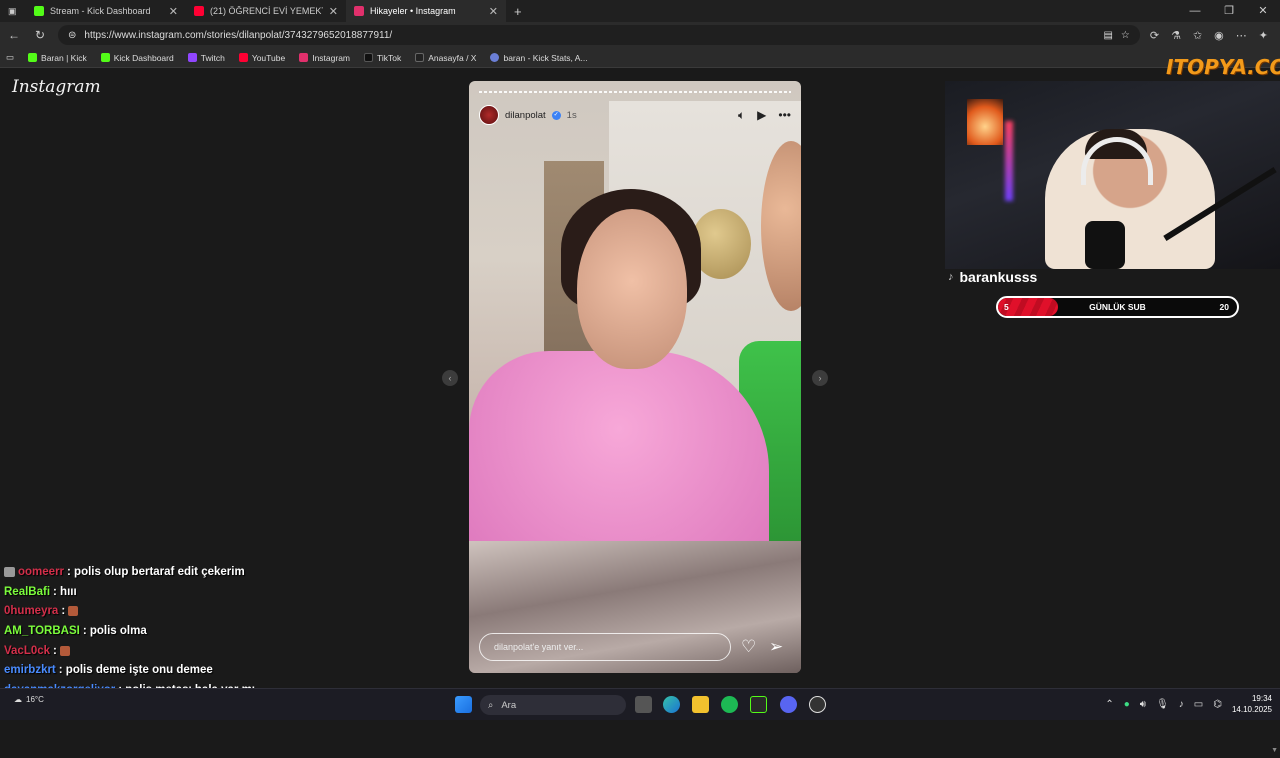 Image resolution: width=1280 pixels, height=758 pixels. What do you see at coordinates (55, 650) in the screenshot?
I see `chat-text: :` at bounding box center [55, 650].